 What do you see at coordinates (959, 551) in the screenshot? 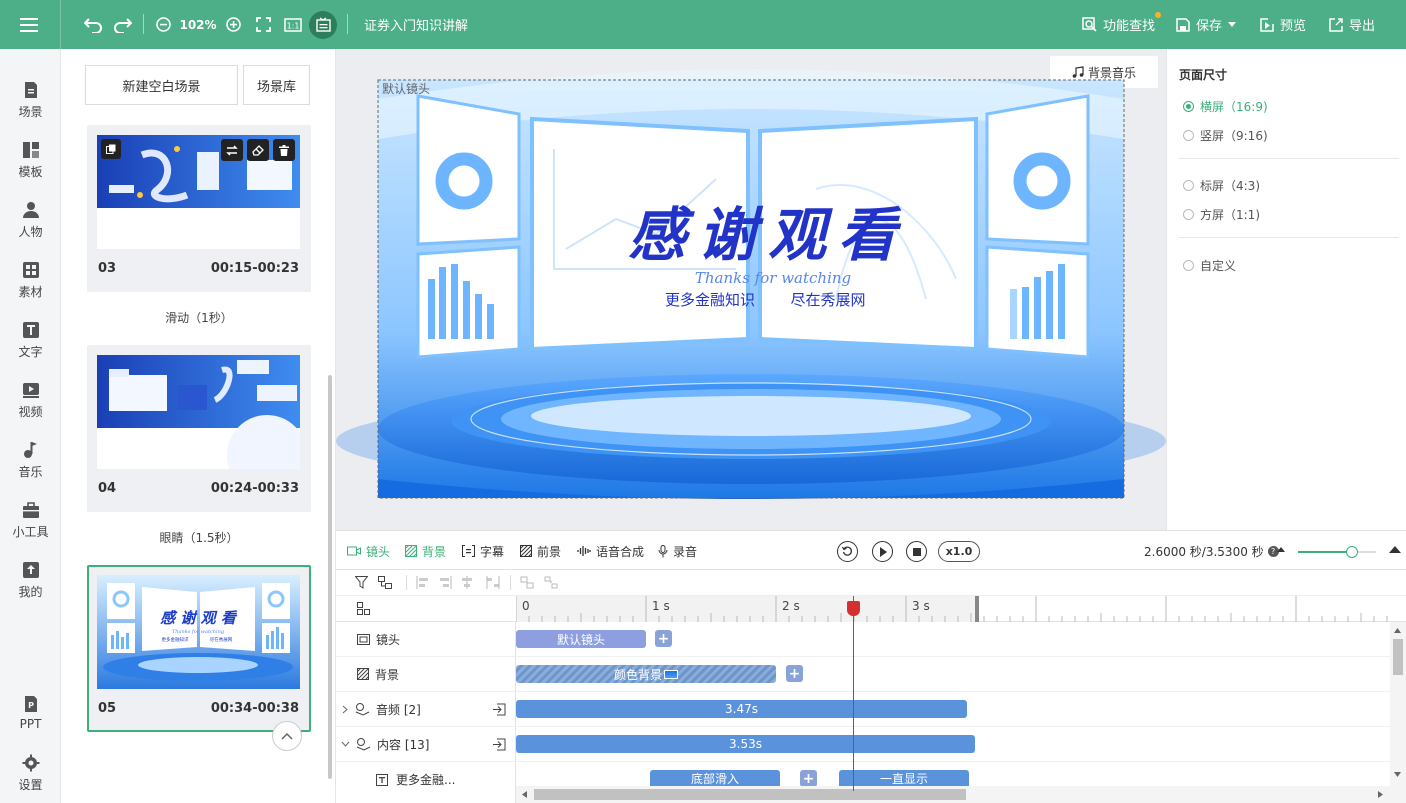
I see `speed-button: x1.0` at bounding box center [959, 551].